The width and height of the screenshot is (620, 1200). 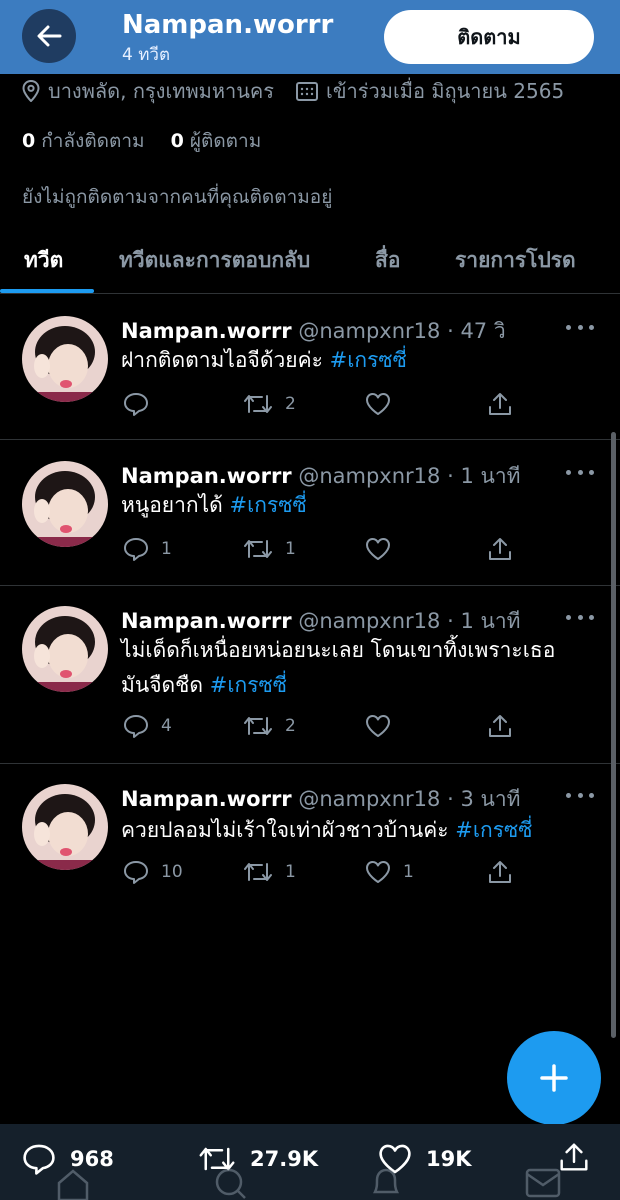 I want to click on following-link: 0 กำลังติดตาม, so click(x=83, y=141).